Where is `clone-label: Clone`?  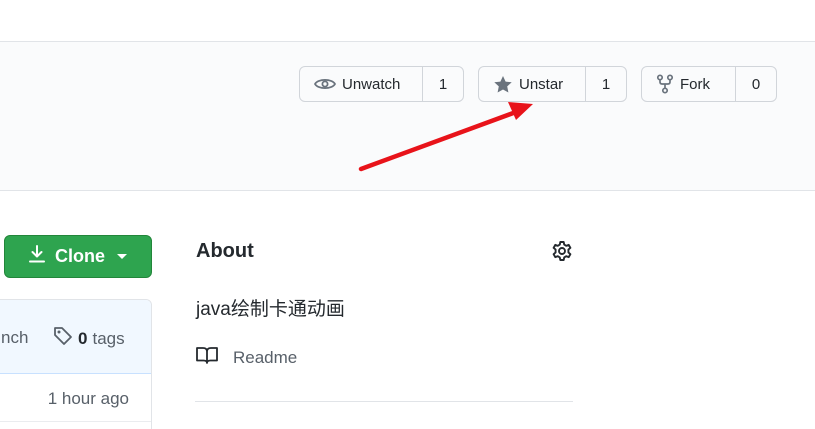
clone-label: Clone is located at coordinates (80, 256).